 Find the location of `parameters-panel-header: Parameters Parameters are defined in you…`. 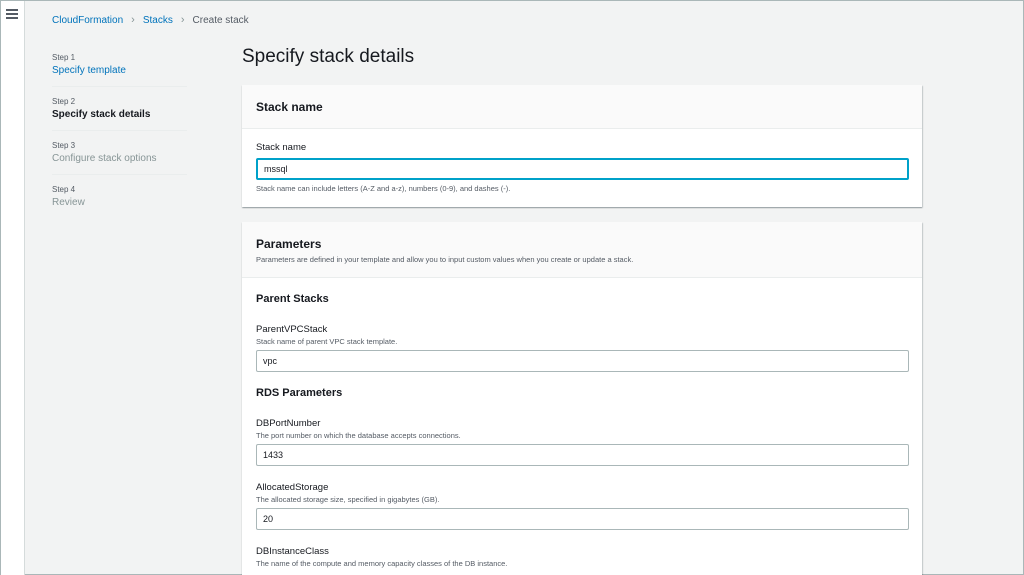

parameters-panel-header: Parameters Parameters are defined in you… is located at coordinates (582, 250).